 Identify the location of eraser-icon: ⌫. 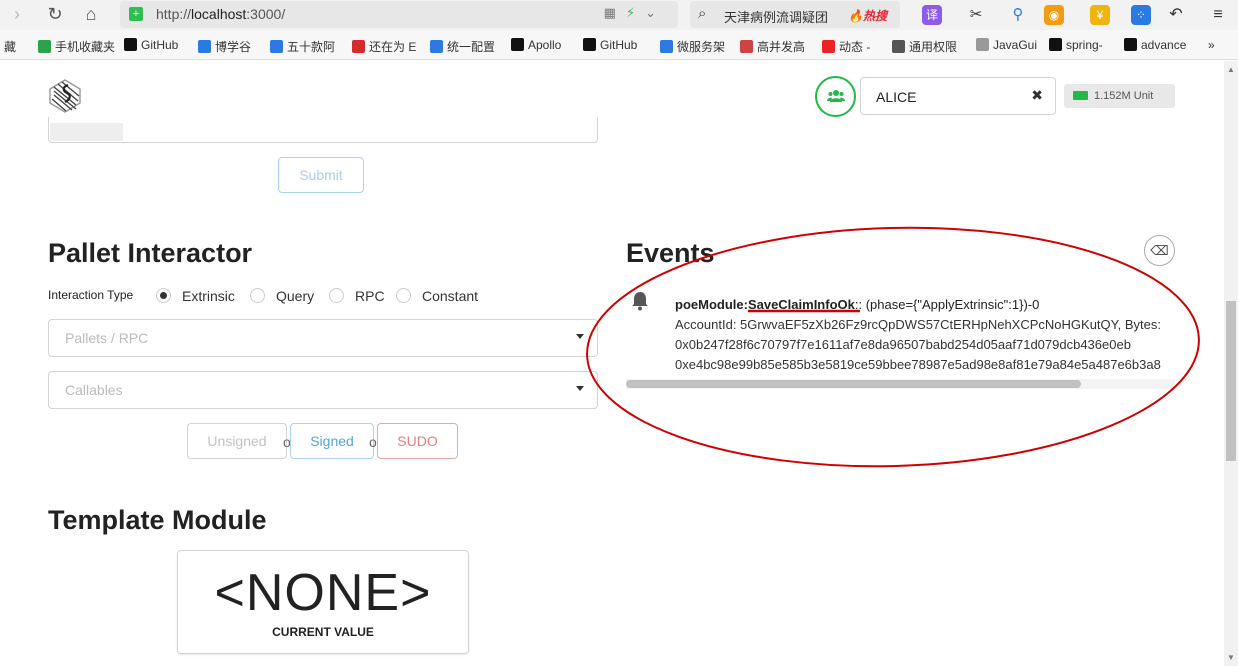
(1159, 250).